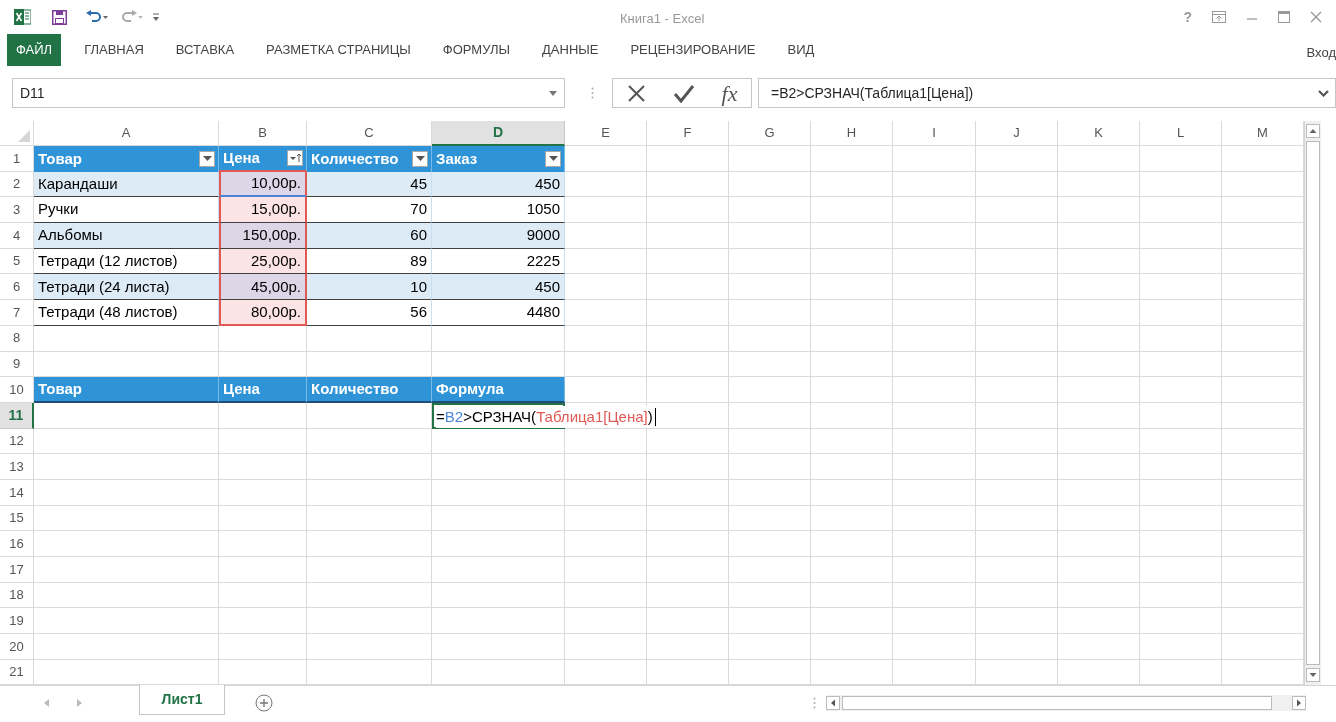  I want to click on column-header: A, so click(126, 133).